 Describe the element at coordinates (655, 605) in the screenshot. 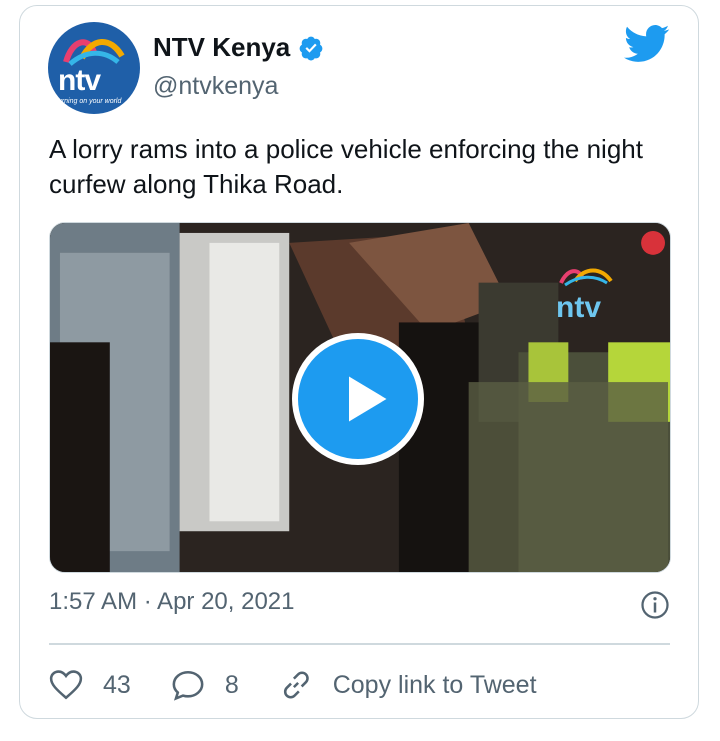

I see `info-icon` at that location.